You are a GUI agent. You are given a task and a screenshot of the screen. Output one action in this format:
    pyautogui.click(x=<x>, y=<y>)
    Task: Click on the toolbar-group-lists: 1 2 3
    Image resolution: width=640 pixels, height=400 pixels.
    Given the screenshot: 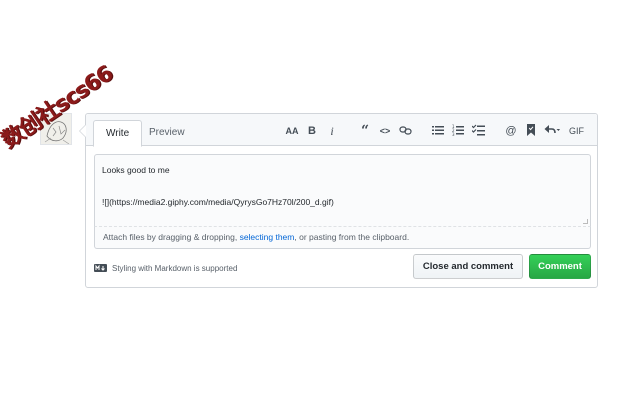 What is the action you would take?
    pyautogui.click(x=458, y=131)
    